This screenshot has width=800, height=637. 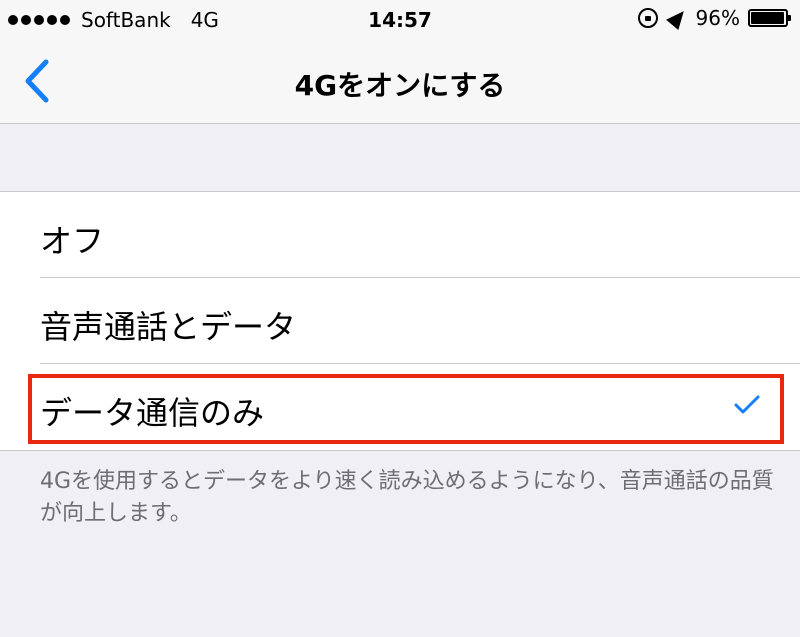 I want to click on battery-icon, so click(x=769, y=18).